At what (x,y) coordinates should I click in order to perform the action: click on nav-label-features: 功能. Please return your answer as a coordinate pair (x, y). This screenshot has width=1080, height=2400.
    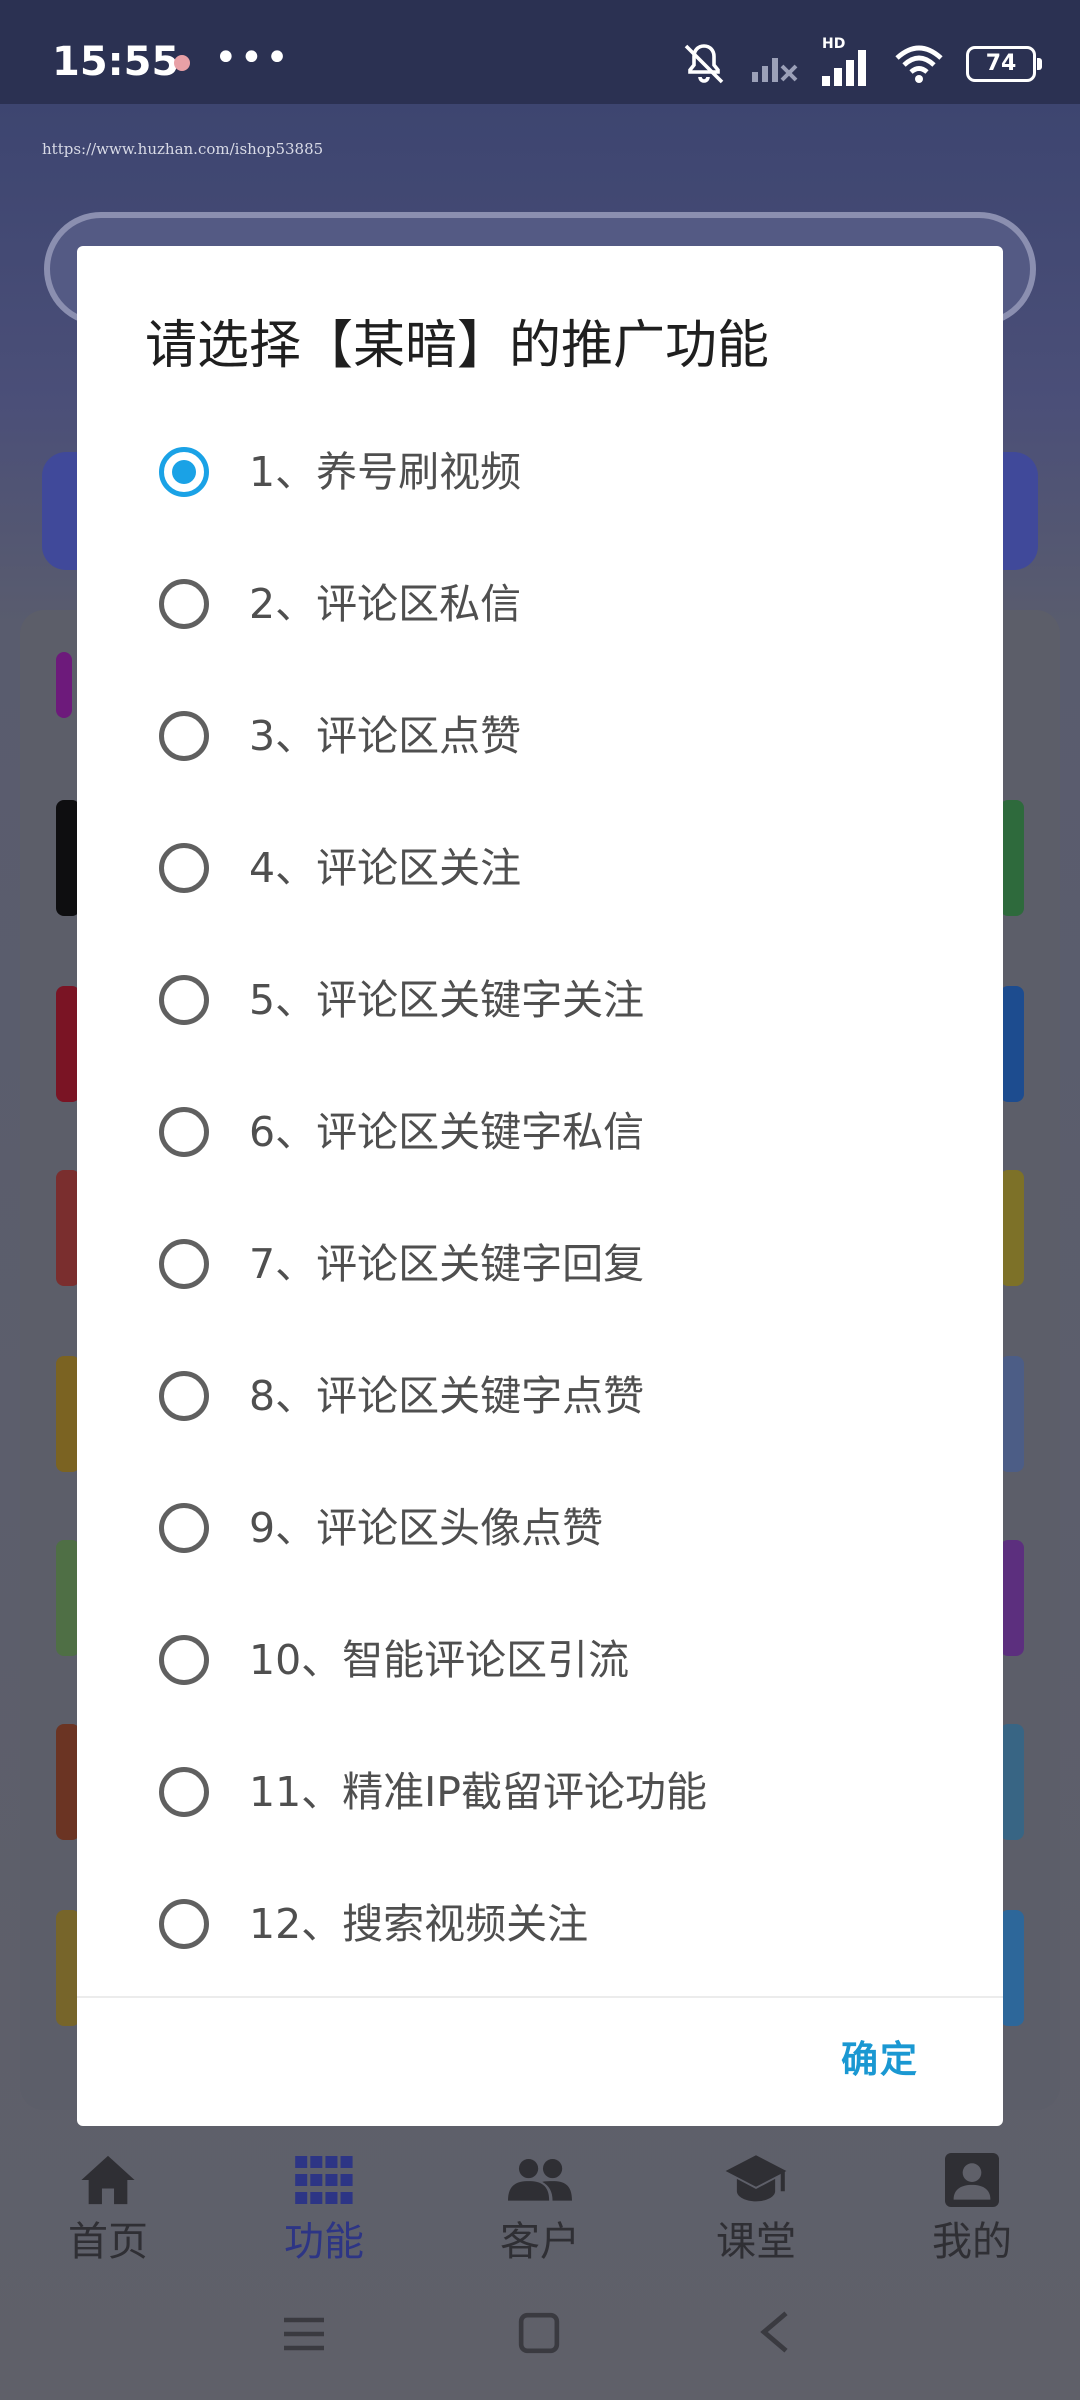
    Looking at the image, I should click on (324, 2242).